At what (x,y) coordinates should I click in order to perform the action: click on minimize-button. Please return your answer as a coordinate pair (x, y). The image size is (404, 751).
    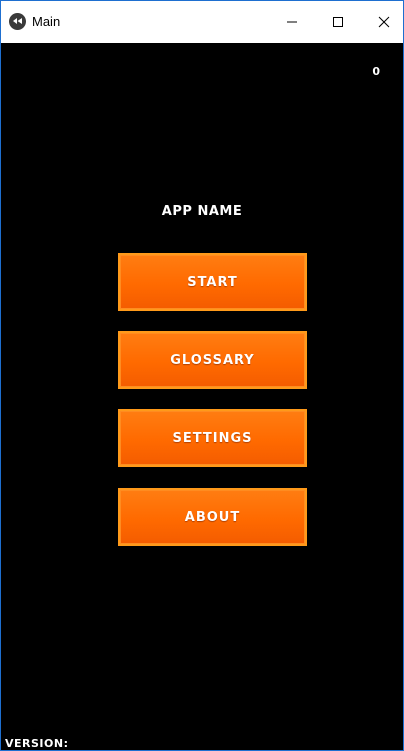
    Looking at the image, I should click on (292, 22).